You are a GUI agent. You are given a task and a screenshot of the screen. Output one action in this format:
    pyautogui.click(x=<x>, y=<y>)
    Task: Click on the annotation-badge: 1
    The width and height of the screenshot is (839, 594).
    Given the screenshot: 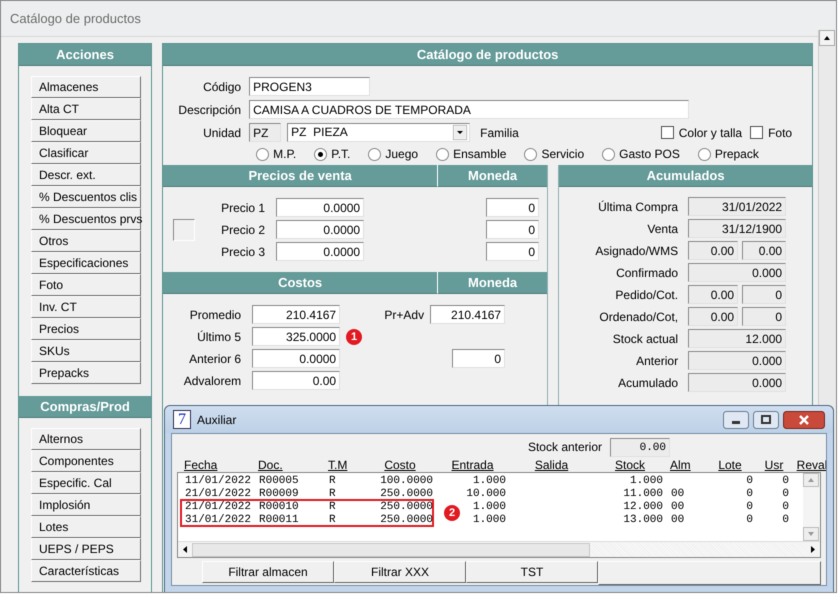 What is the action you would take?
    pyautogui.click(x=354, y=336)
    